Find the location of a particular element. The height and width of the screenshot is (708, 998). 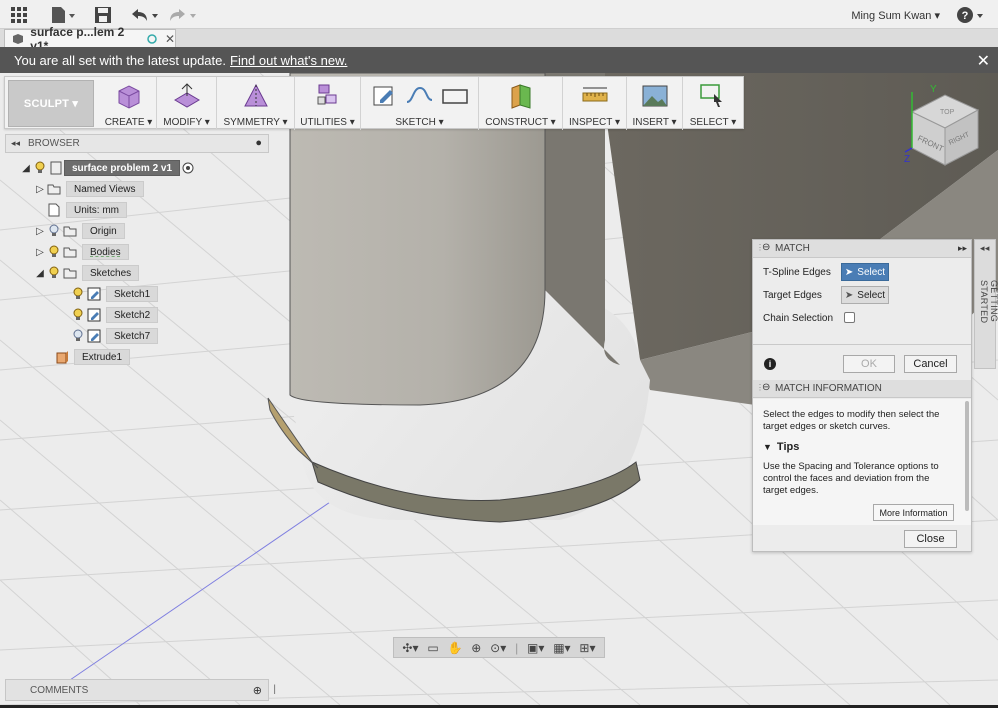

display-settings-icon: ▣▾ is located at coordinates (535, 648).